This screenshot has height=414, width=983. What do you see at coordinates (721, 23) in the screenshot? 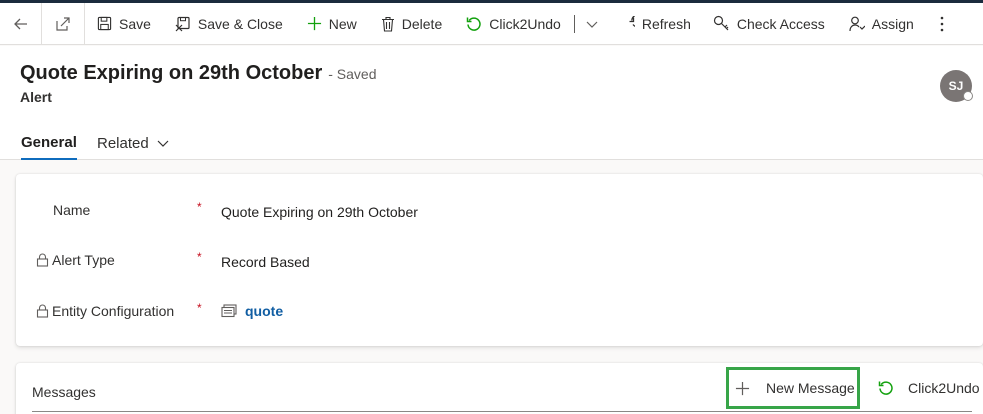
I see `key-icon` at bounding box center [721, 23].